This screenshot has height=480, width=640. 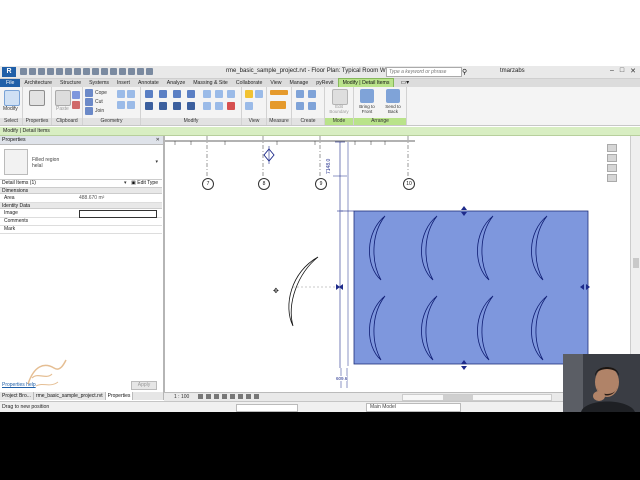 What do you see at coordinates (89, 93) in the screenshot?
I see `cope-icon` at bounding box center [89, 93].